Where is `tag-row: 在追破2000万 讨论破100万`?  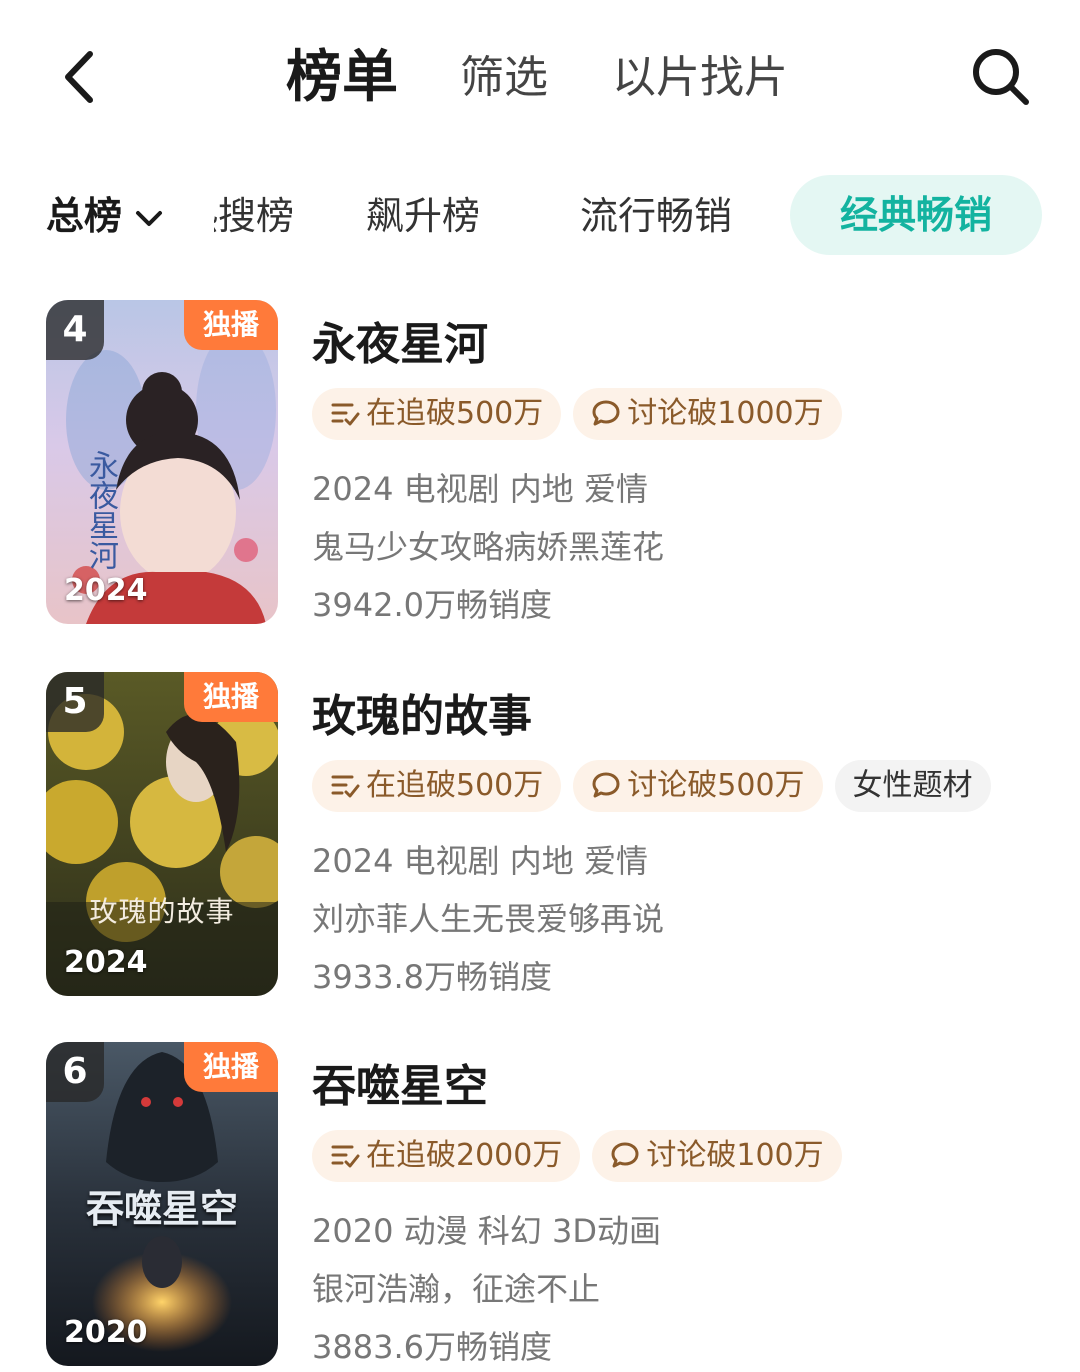
tag-row: 在追破2000万 讨论破100万 is located at coordinates (583, 1156).